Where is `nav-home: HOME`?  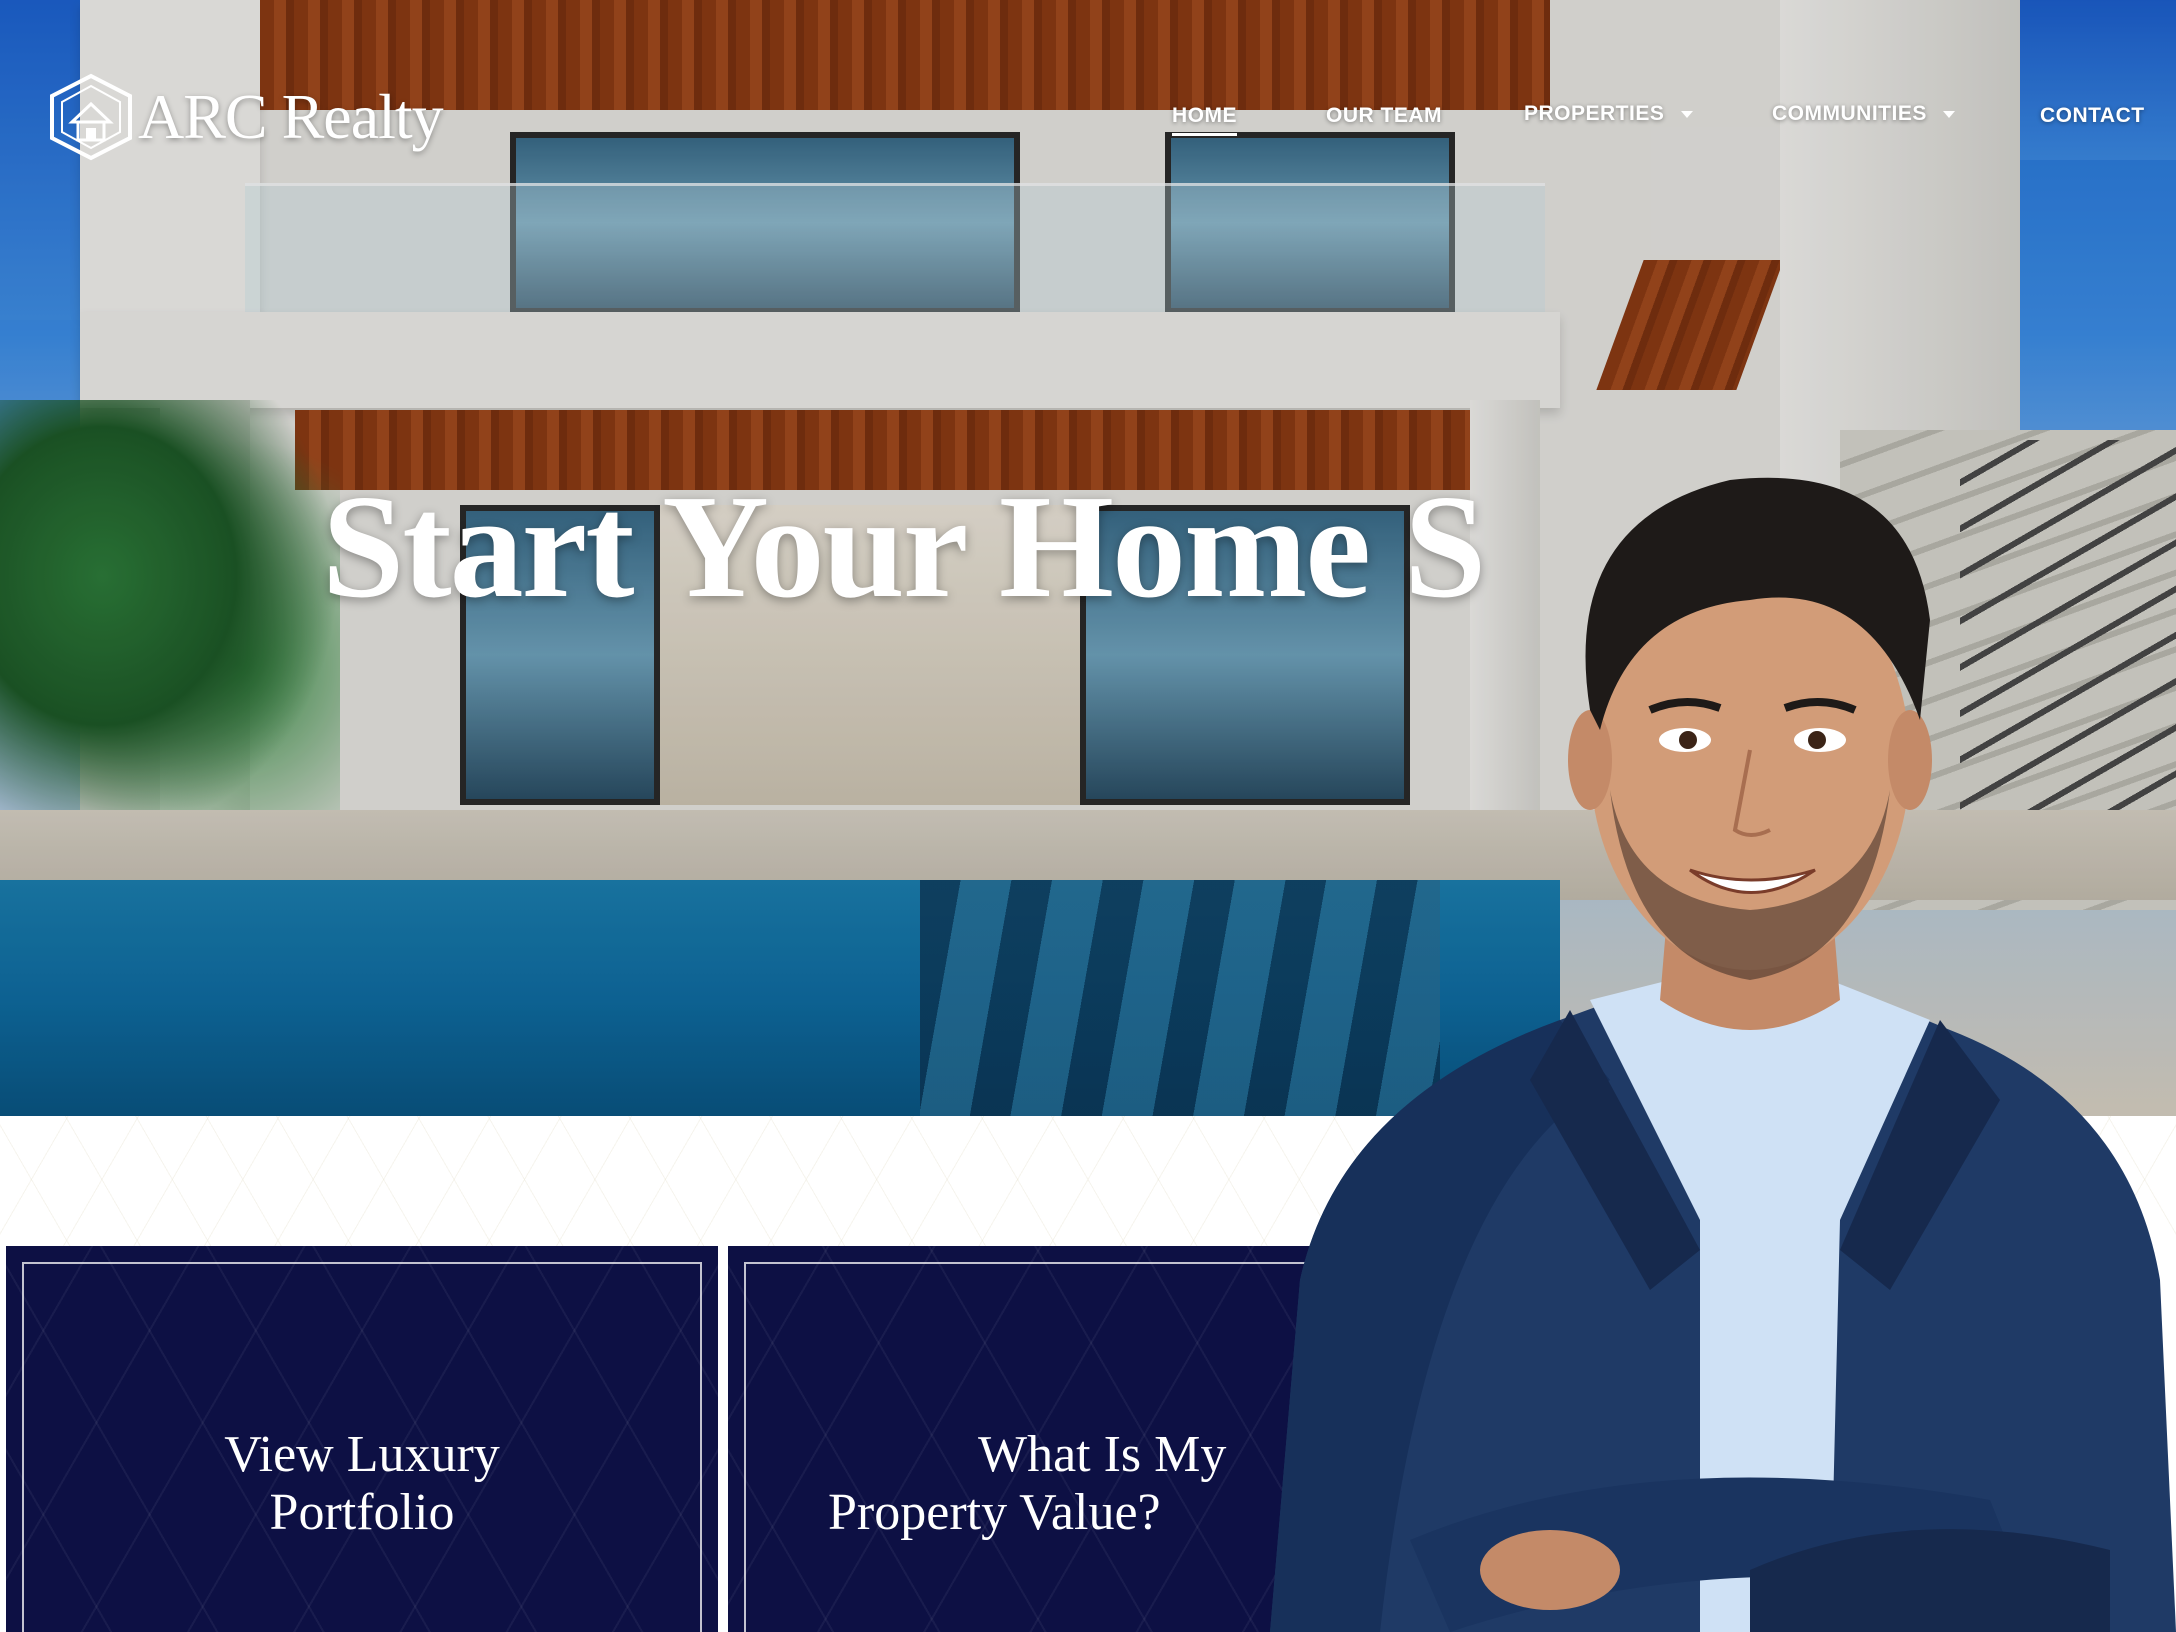 nav-home: HOME is located at coordinates (1204, 120).